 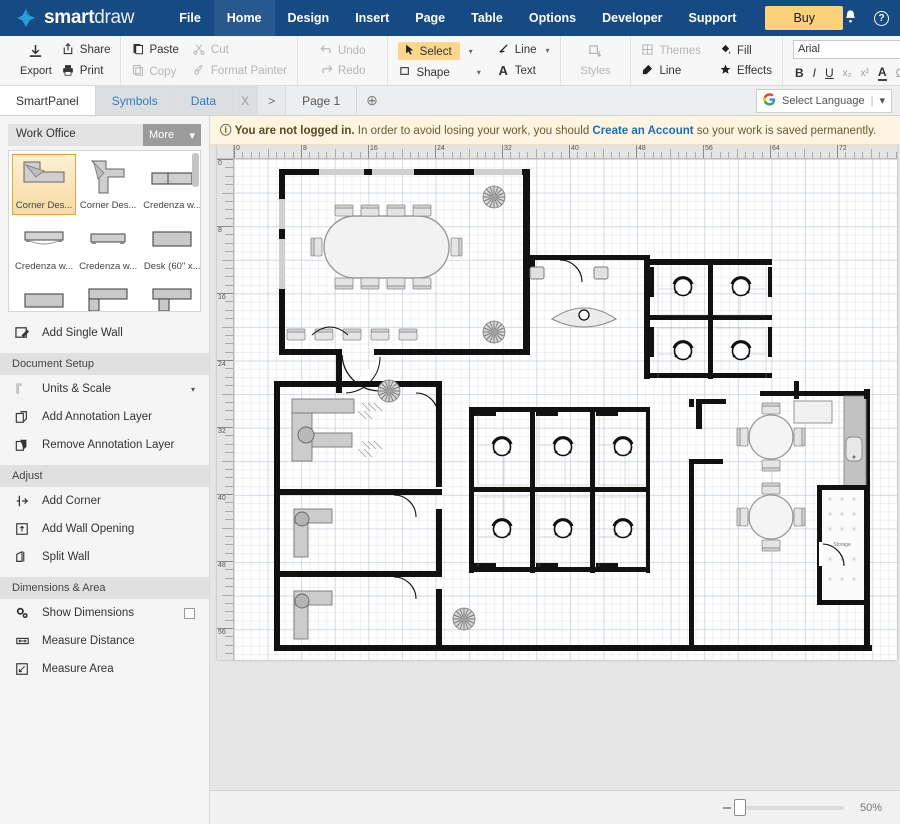 I want to click on line-caret-icon: ▾, so click(x=548, y=50).